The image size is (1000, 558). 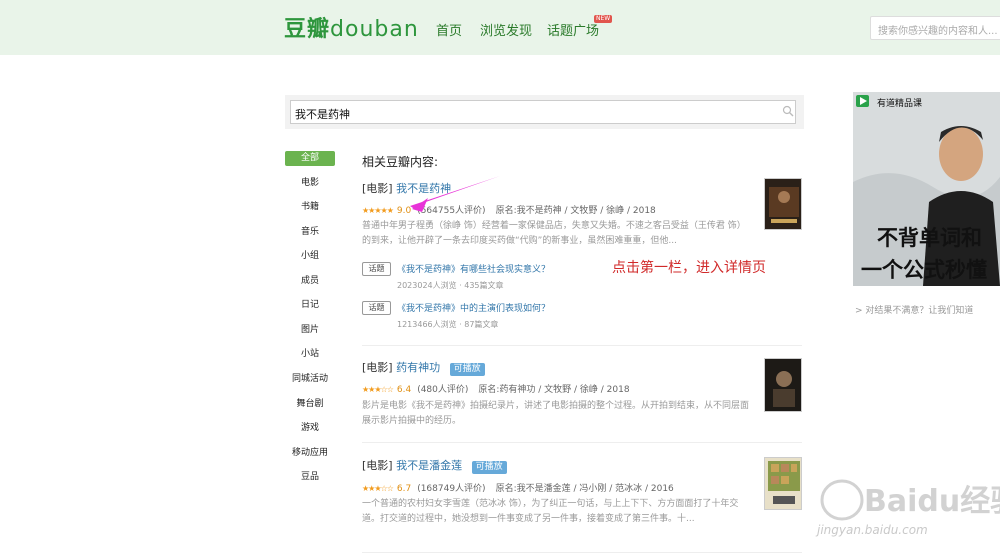 I want to click on logo-latin: douban, so click(x=374, y=29).